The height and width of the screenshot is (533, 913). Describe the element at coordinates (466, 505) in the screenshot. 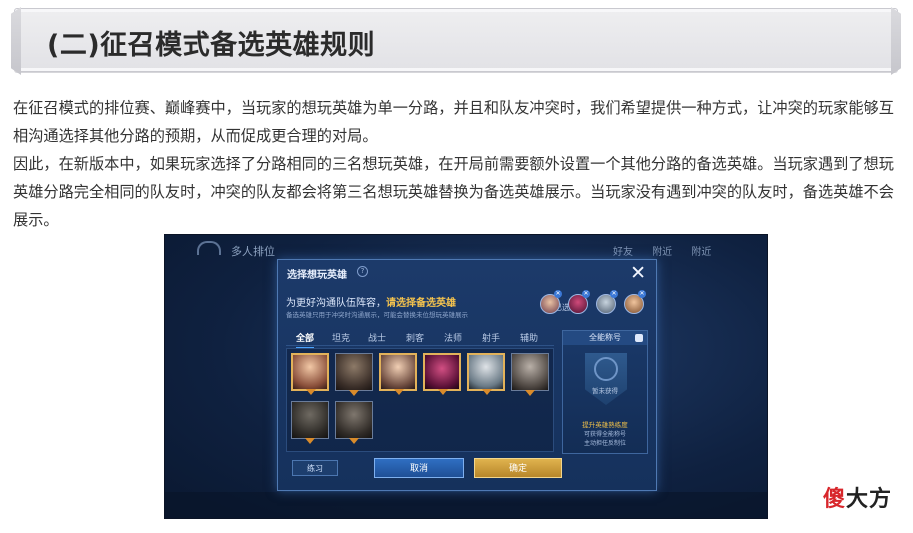

I see `game-bottom-bar` at that location.